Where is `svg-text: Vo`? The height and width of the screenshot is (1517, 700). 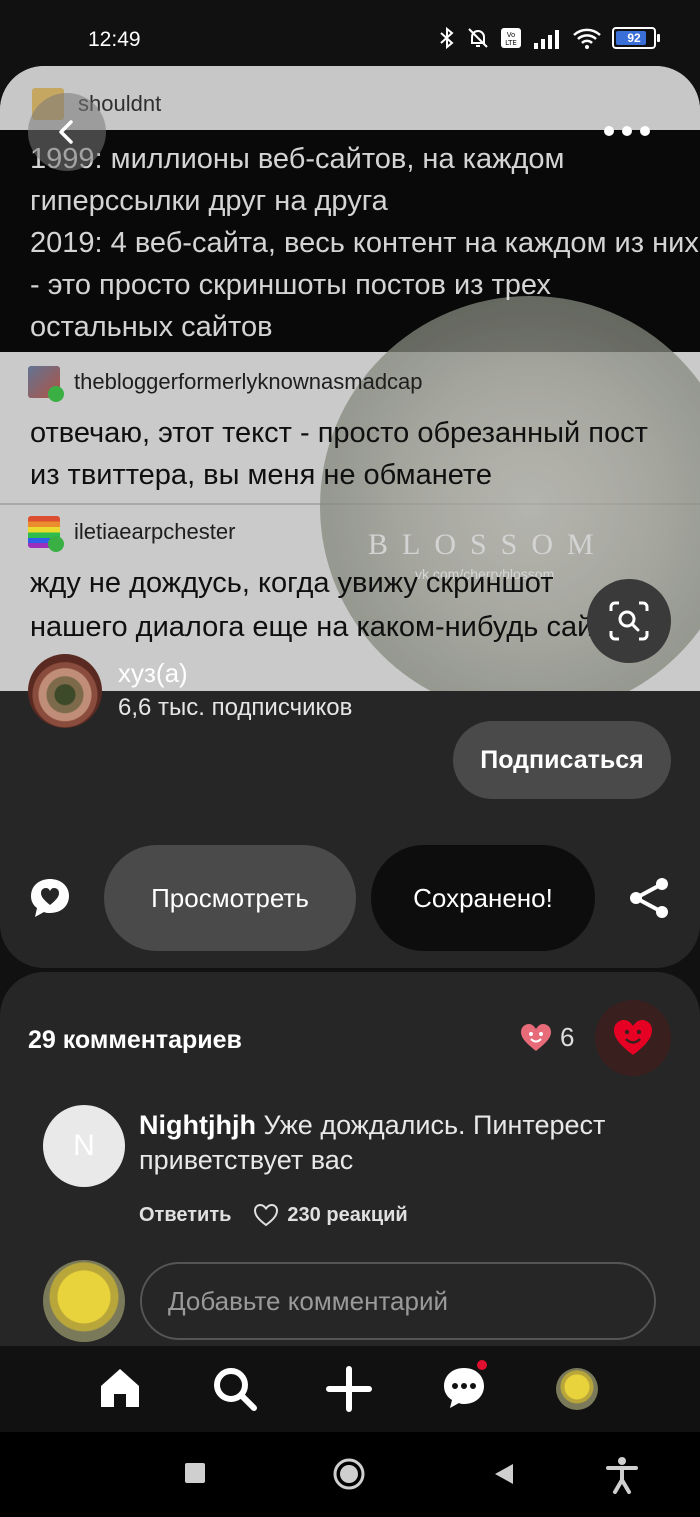
svg-text: Vo is located at coordinates (511, 35).